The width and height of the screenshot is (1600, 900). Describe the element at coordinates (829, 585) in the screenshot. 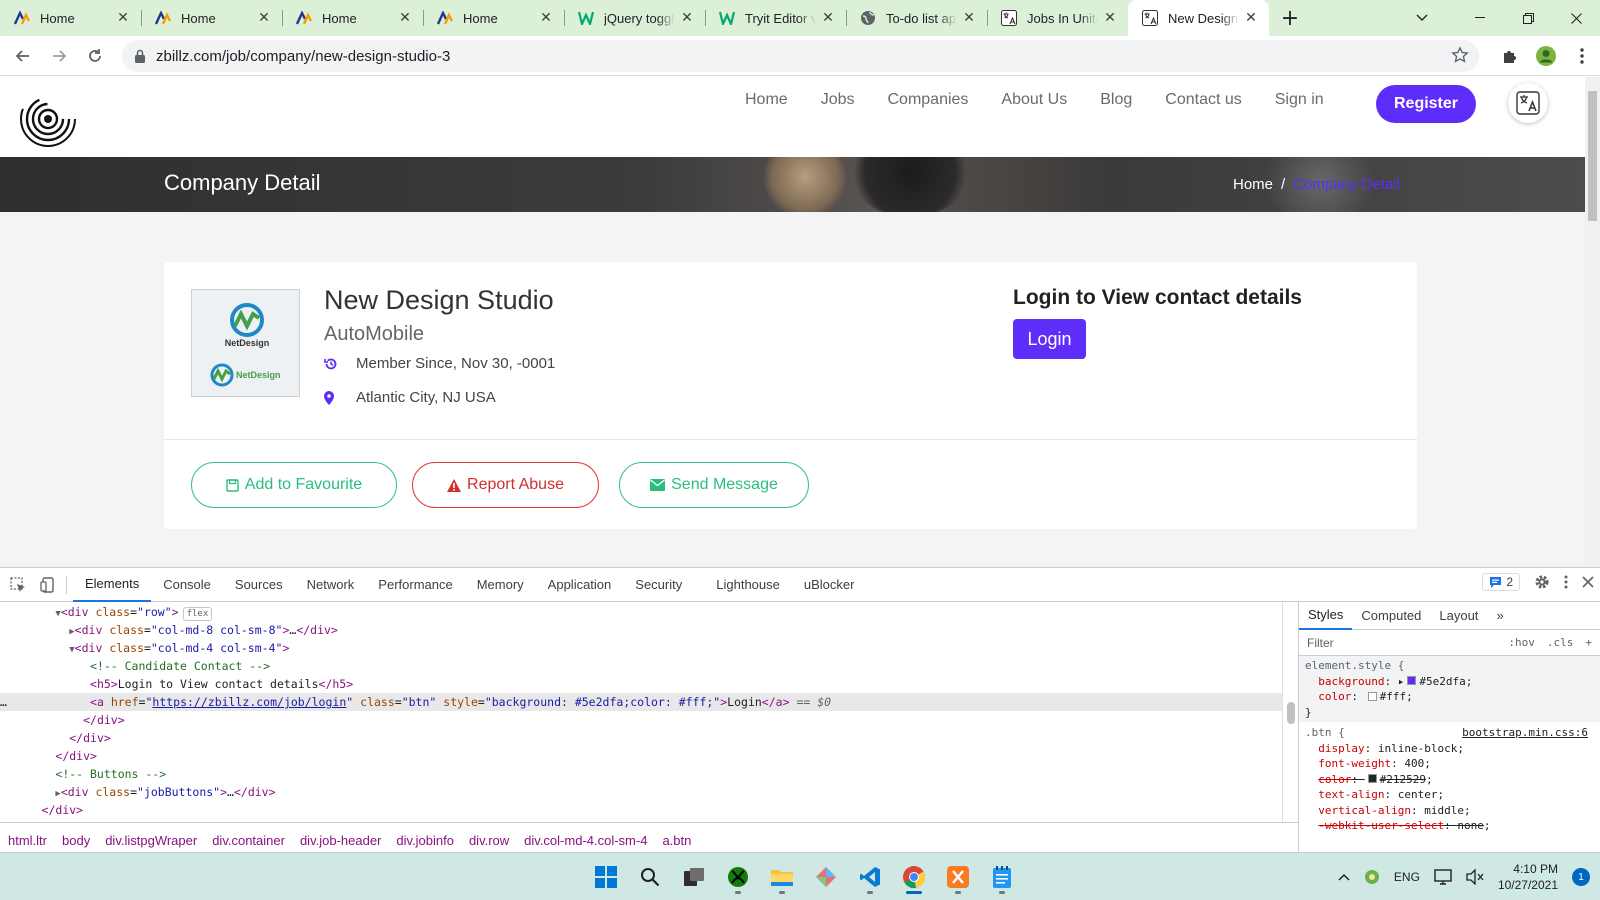

I see `devtools-tab-ublocker: uBlocker` at that location.